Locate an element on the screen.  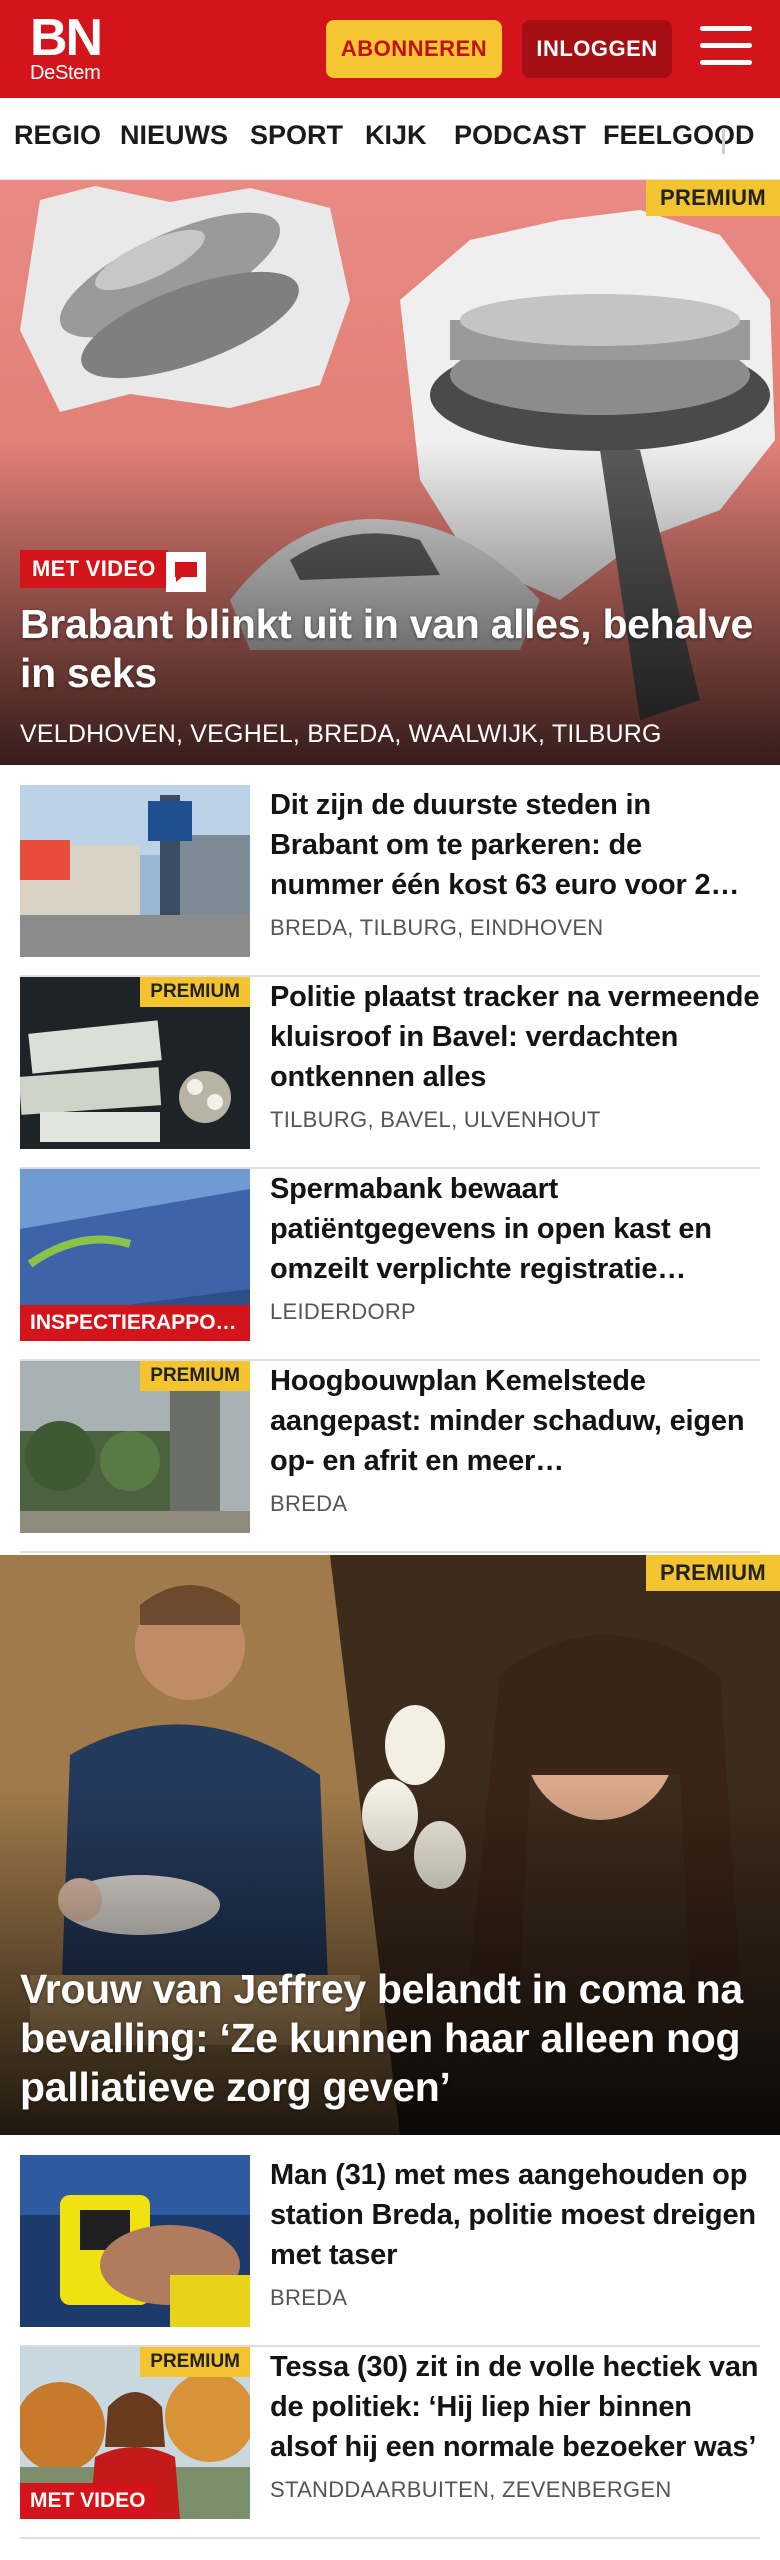
site-logo: BN DeStem is located at coordinates (66, 46).